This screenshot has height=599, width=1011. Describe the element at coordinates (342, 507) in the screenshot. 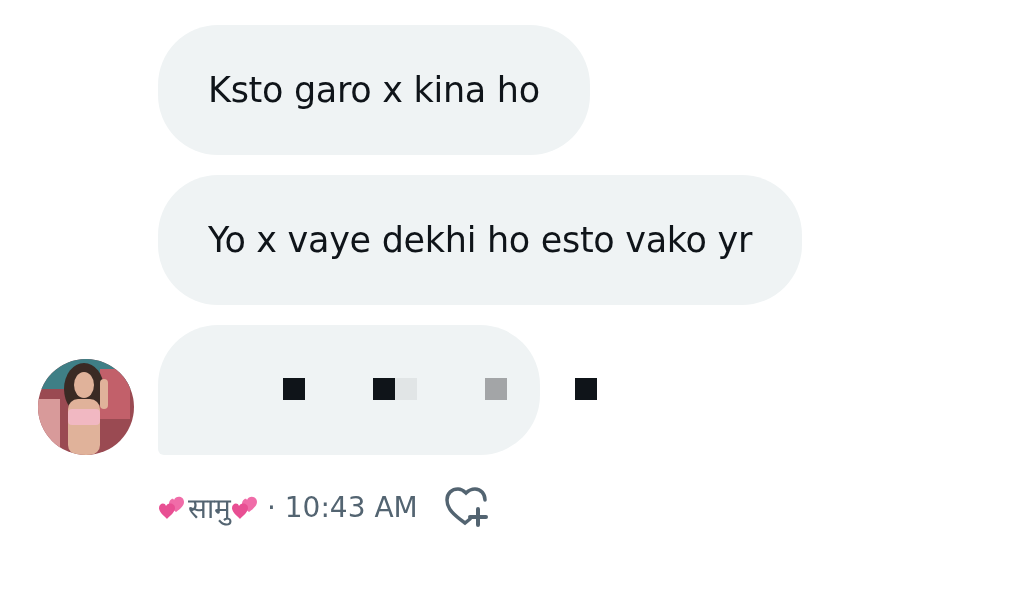

I see `message-time: · 10:43 AM` at that location.